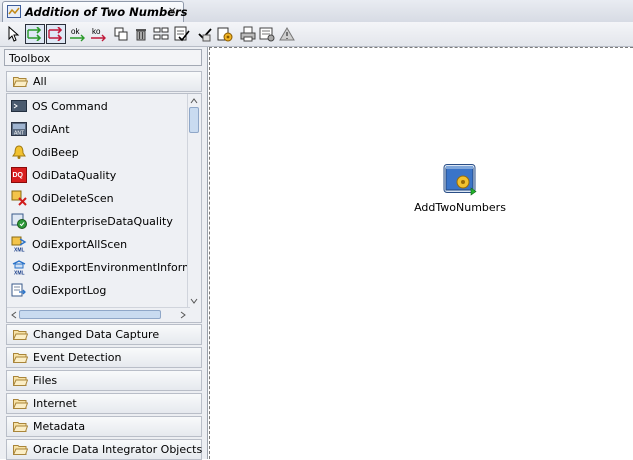 The width and height of the screenshot is (633, 460). I want to click on ko-label-button: ko, so click(99, 34).